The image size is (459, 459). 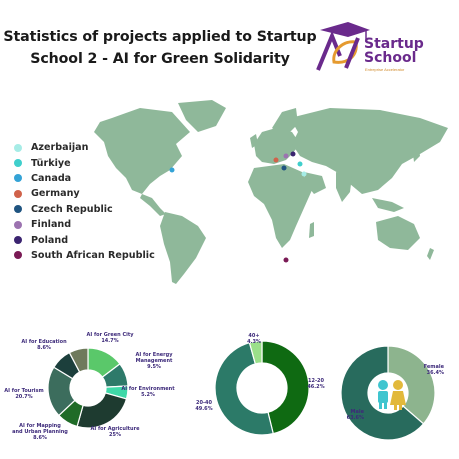 What do you see at coordinates (254, 342) in the screenshot?
I see `slice-label: 4.3%` at bounding box center [254, 342].